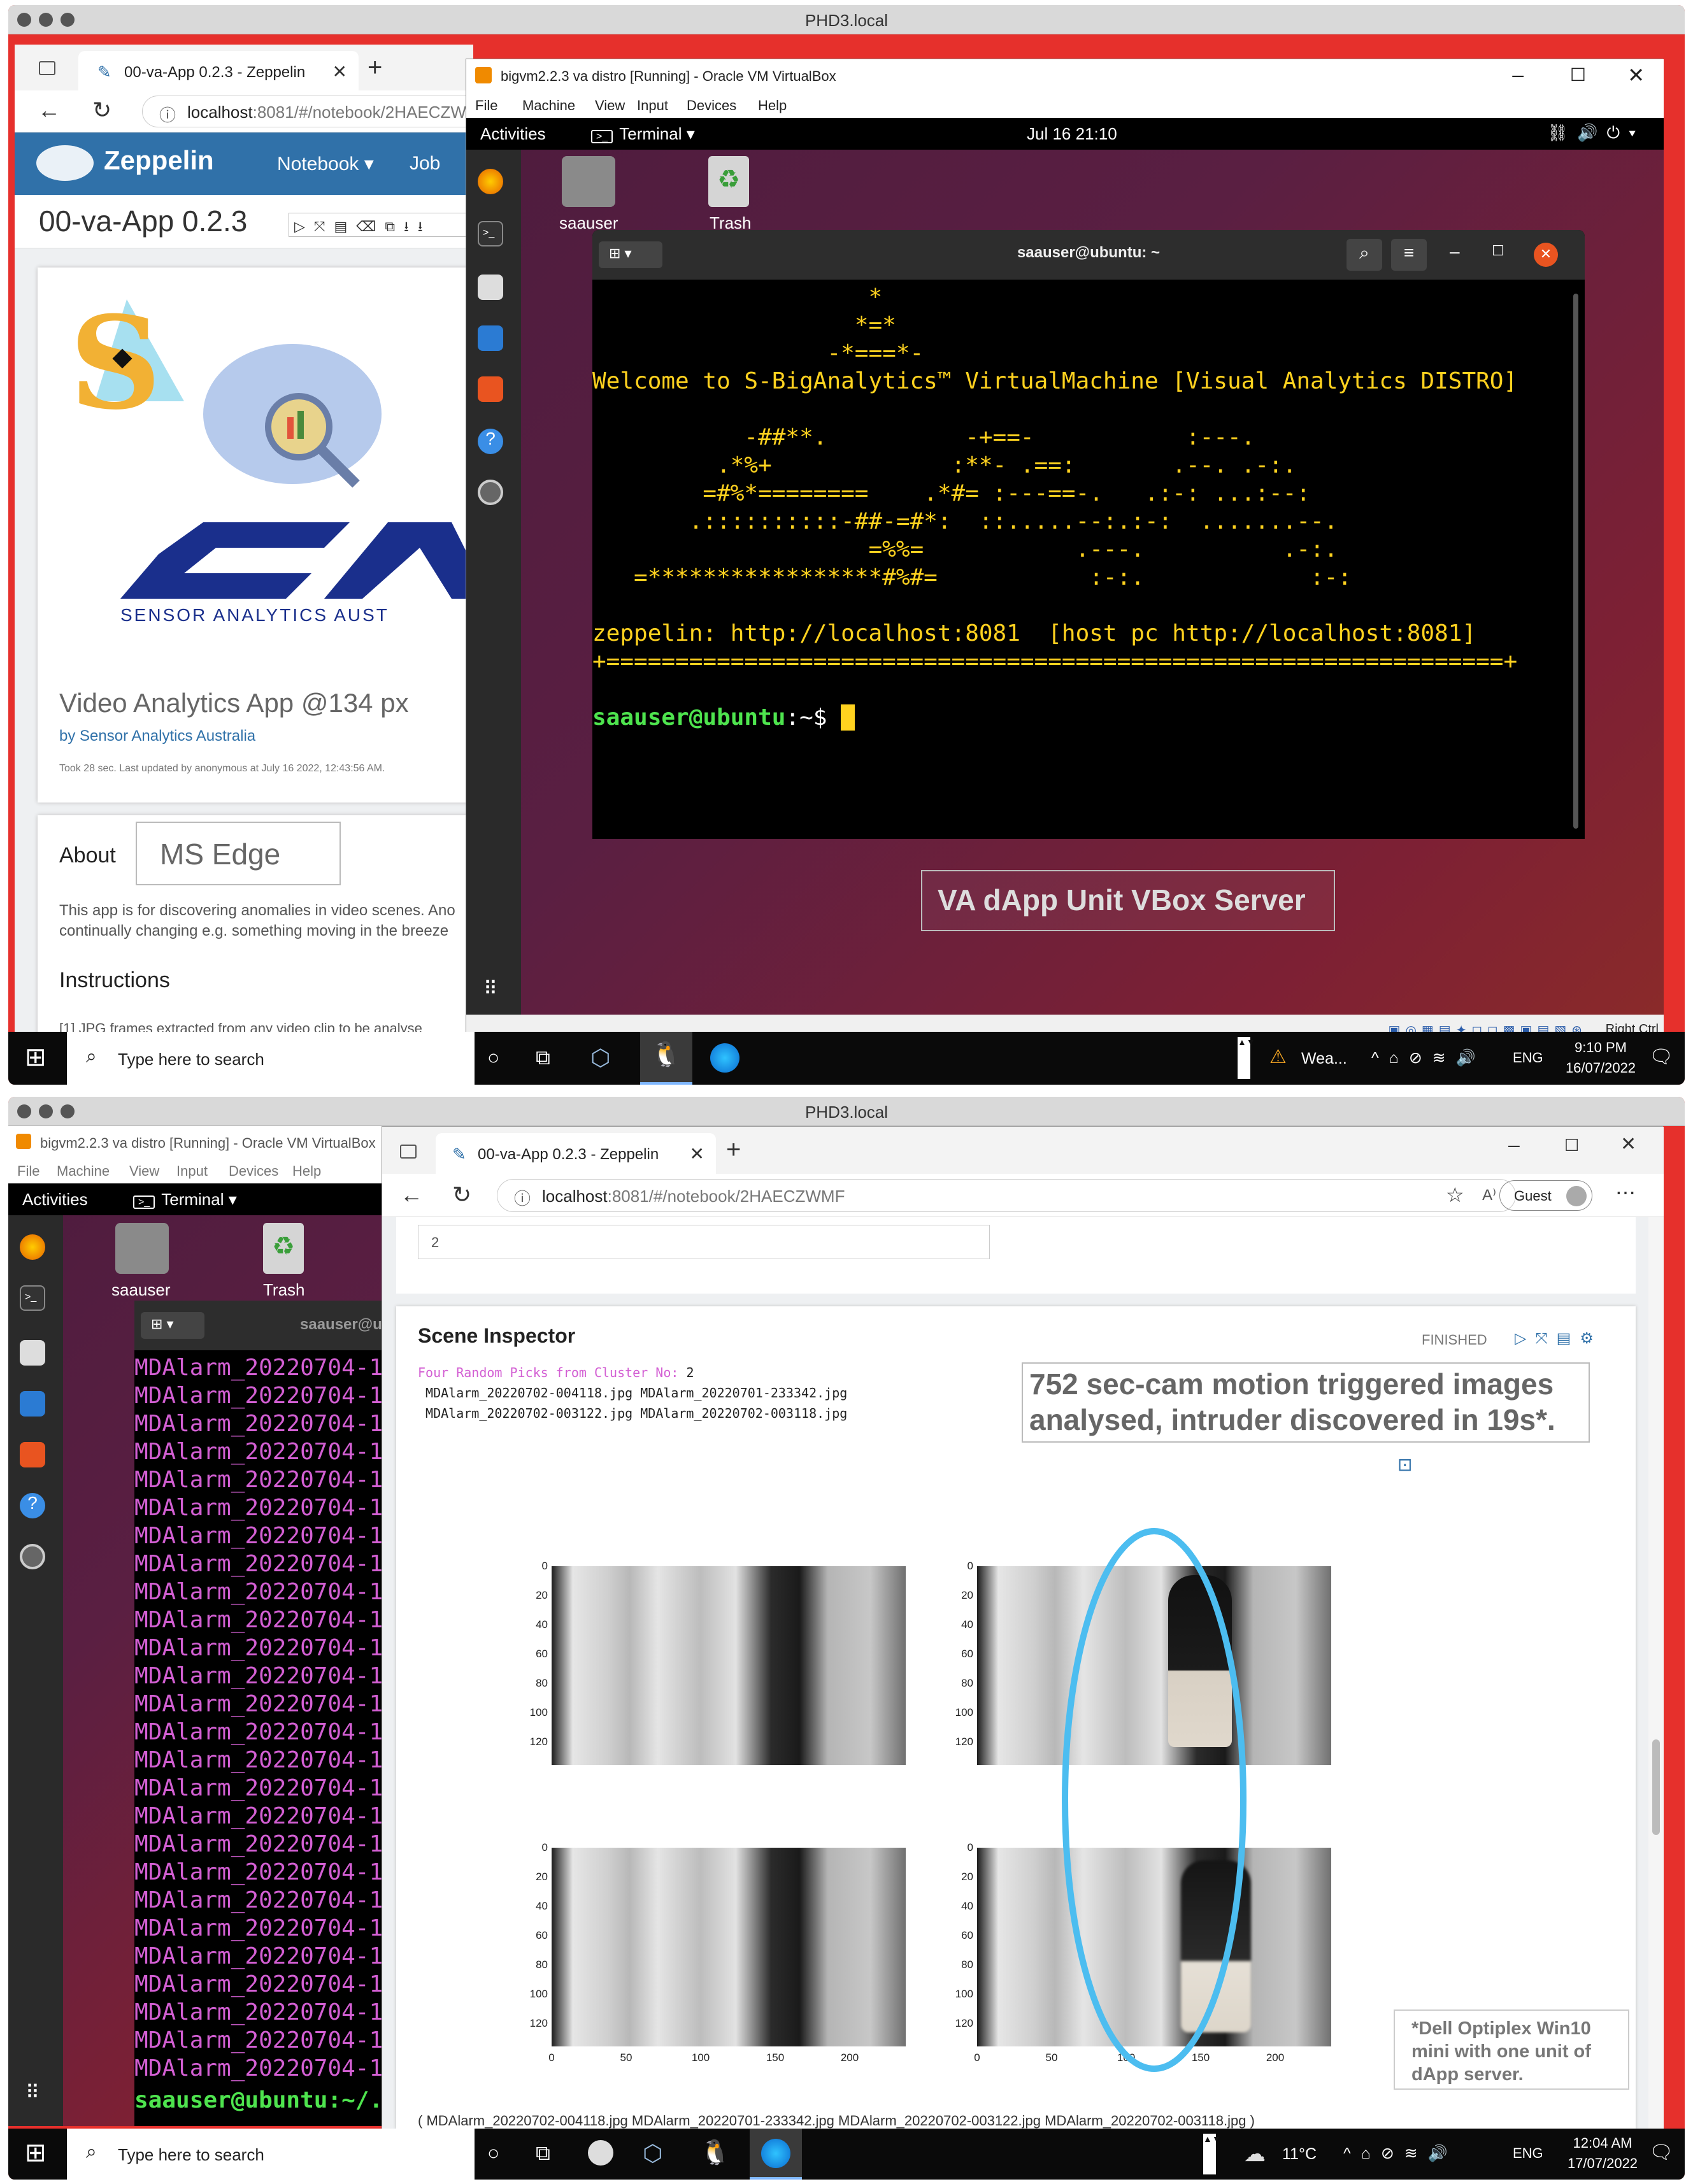 The width and height of the screenshot is (1693, 2184). Describe the element at coordinates (172, 1325) in the screenshot. I see `new-tab-button: ⊞ ▾` at that location.